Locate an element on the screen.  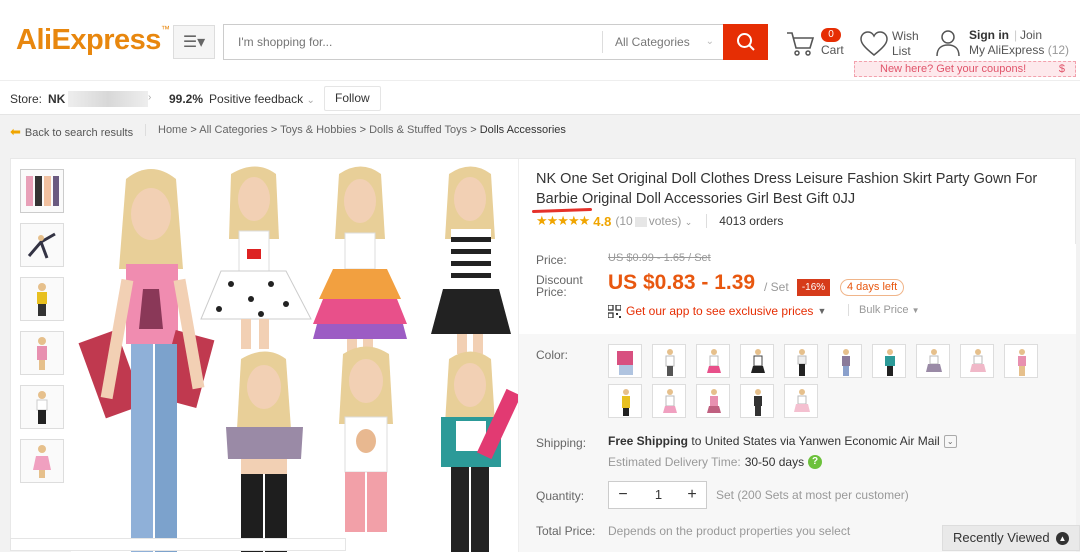
shipping-label: Shipping: is located at coordinates (561, 443).